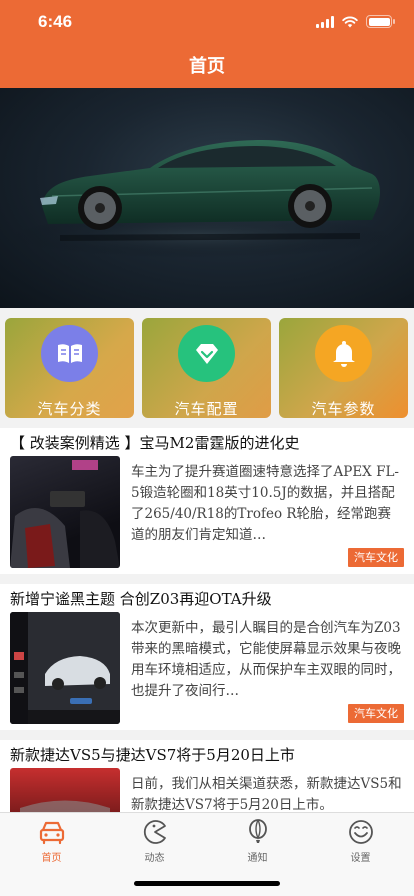  I want to click on balloon-icon, so click(257, 831).